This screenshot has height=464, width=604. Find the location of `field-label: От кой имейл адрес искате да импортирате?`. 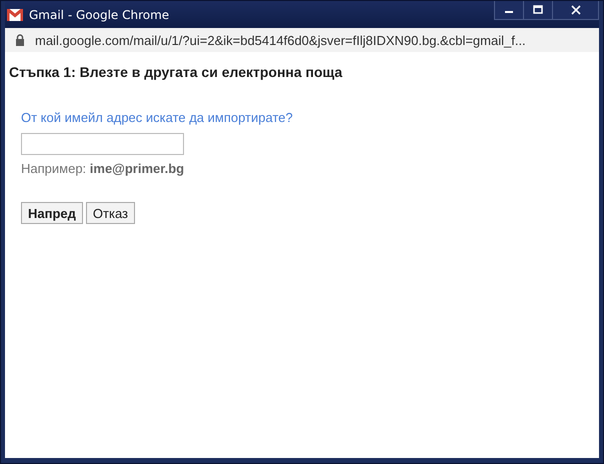

field-label: От кой имейл адрес искате да импортирате? is located at coordinates (157, 117).